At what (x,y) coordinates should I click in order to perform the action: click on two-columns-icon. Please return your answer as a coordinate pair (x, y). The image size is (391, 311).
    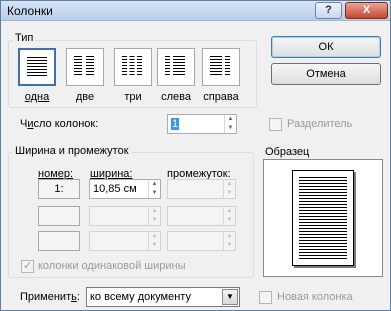
    Looking at the image, I should click on (84, 65).